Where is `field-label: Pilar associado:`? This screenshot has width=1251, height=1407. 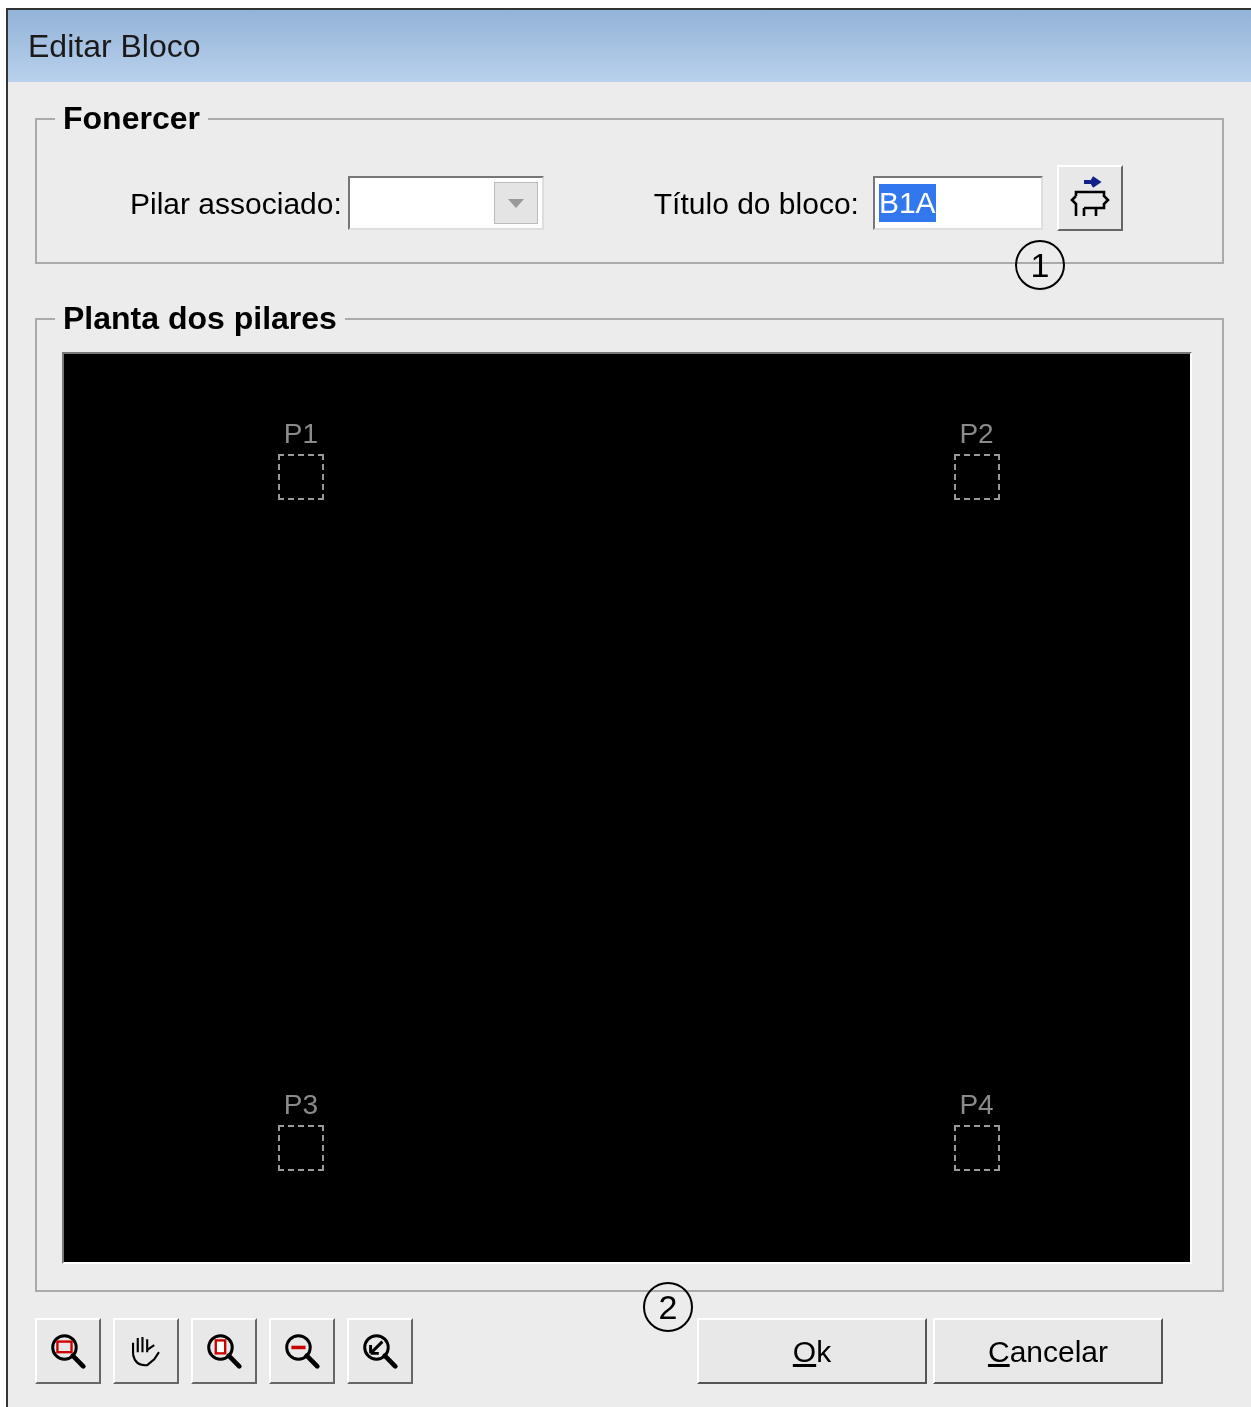
field-label: Pilar associado: is located at coordinates (236, 203).